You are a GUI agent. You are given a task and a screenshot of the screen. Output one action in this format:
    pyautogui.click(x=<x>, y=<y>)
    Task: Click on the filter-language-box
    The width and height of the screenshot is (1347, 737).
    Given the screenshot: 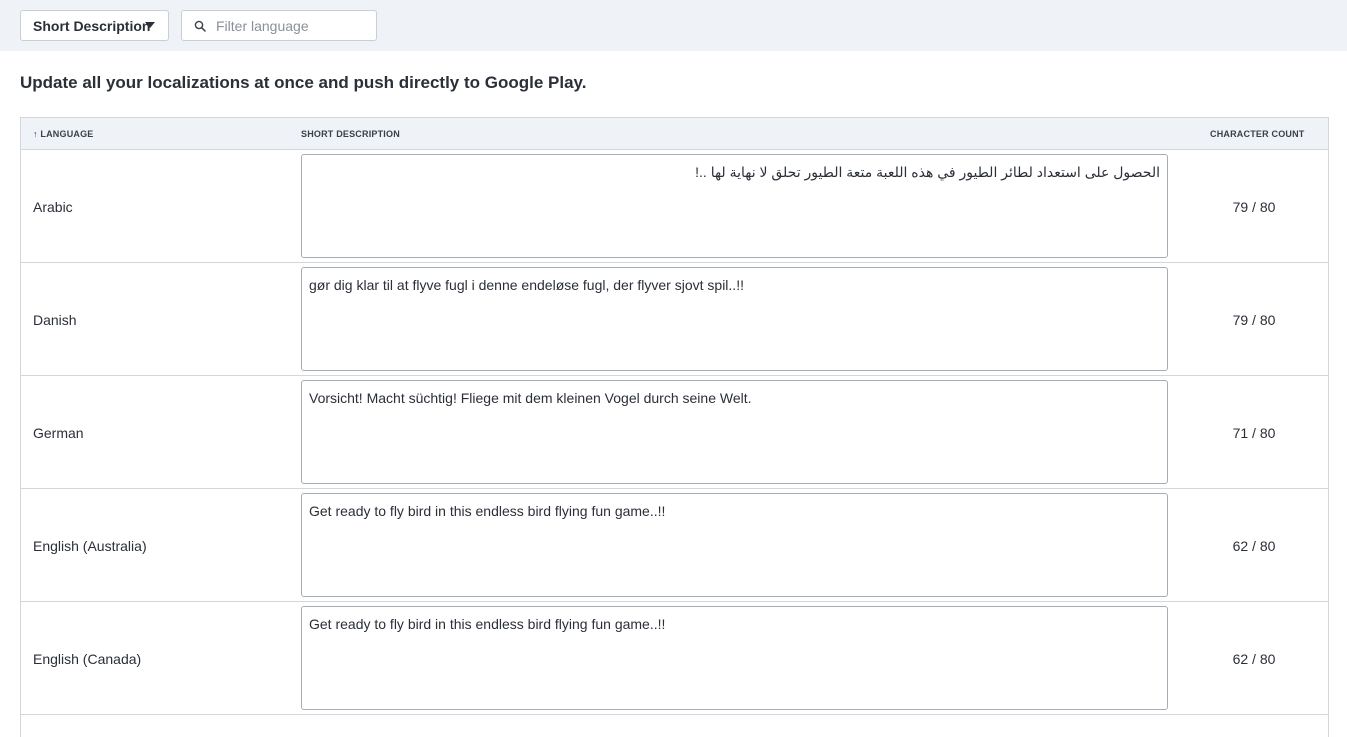 What is the action you would take?
    pyautogui.click(x=279, y=25)
    